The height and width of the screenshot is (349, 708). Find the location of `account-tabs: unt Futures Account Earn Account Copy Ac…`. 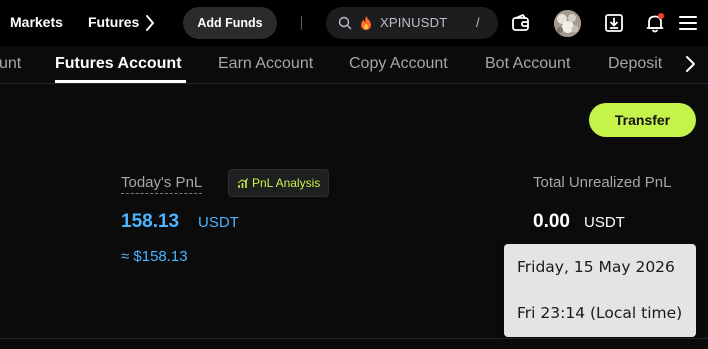

account-tabs: unt Futures Account Earn Account Copy Ac… is located at coordinates (354, 65).